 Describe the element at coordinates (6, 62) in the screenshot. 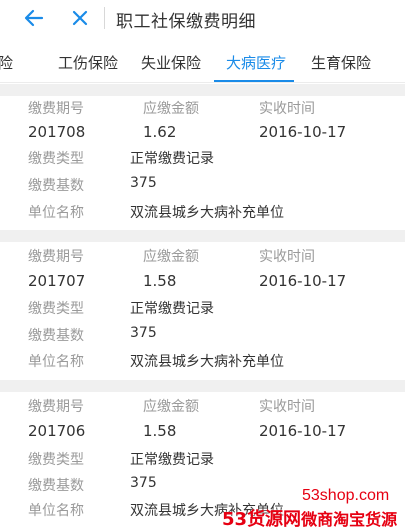

I see `tab-partial: 险` at that location.